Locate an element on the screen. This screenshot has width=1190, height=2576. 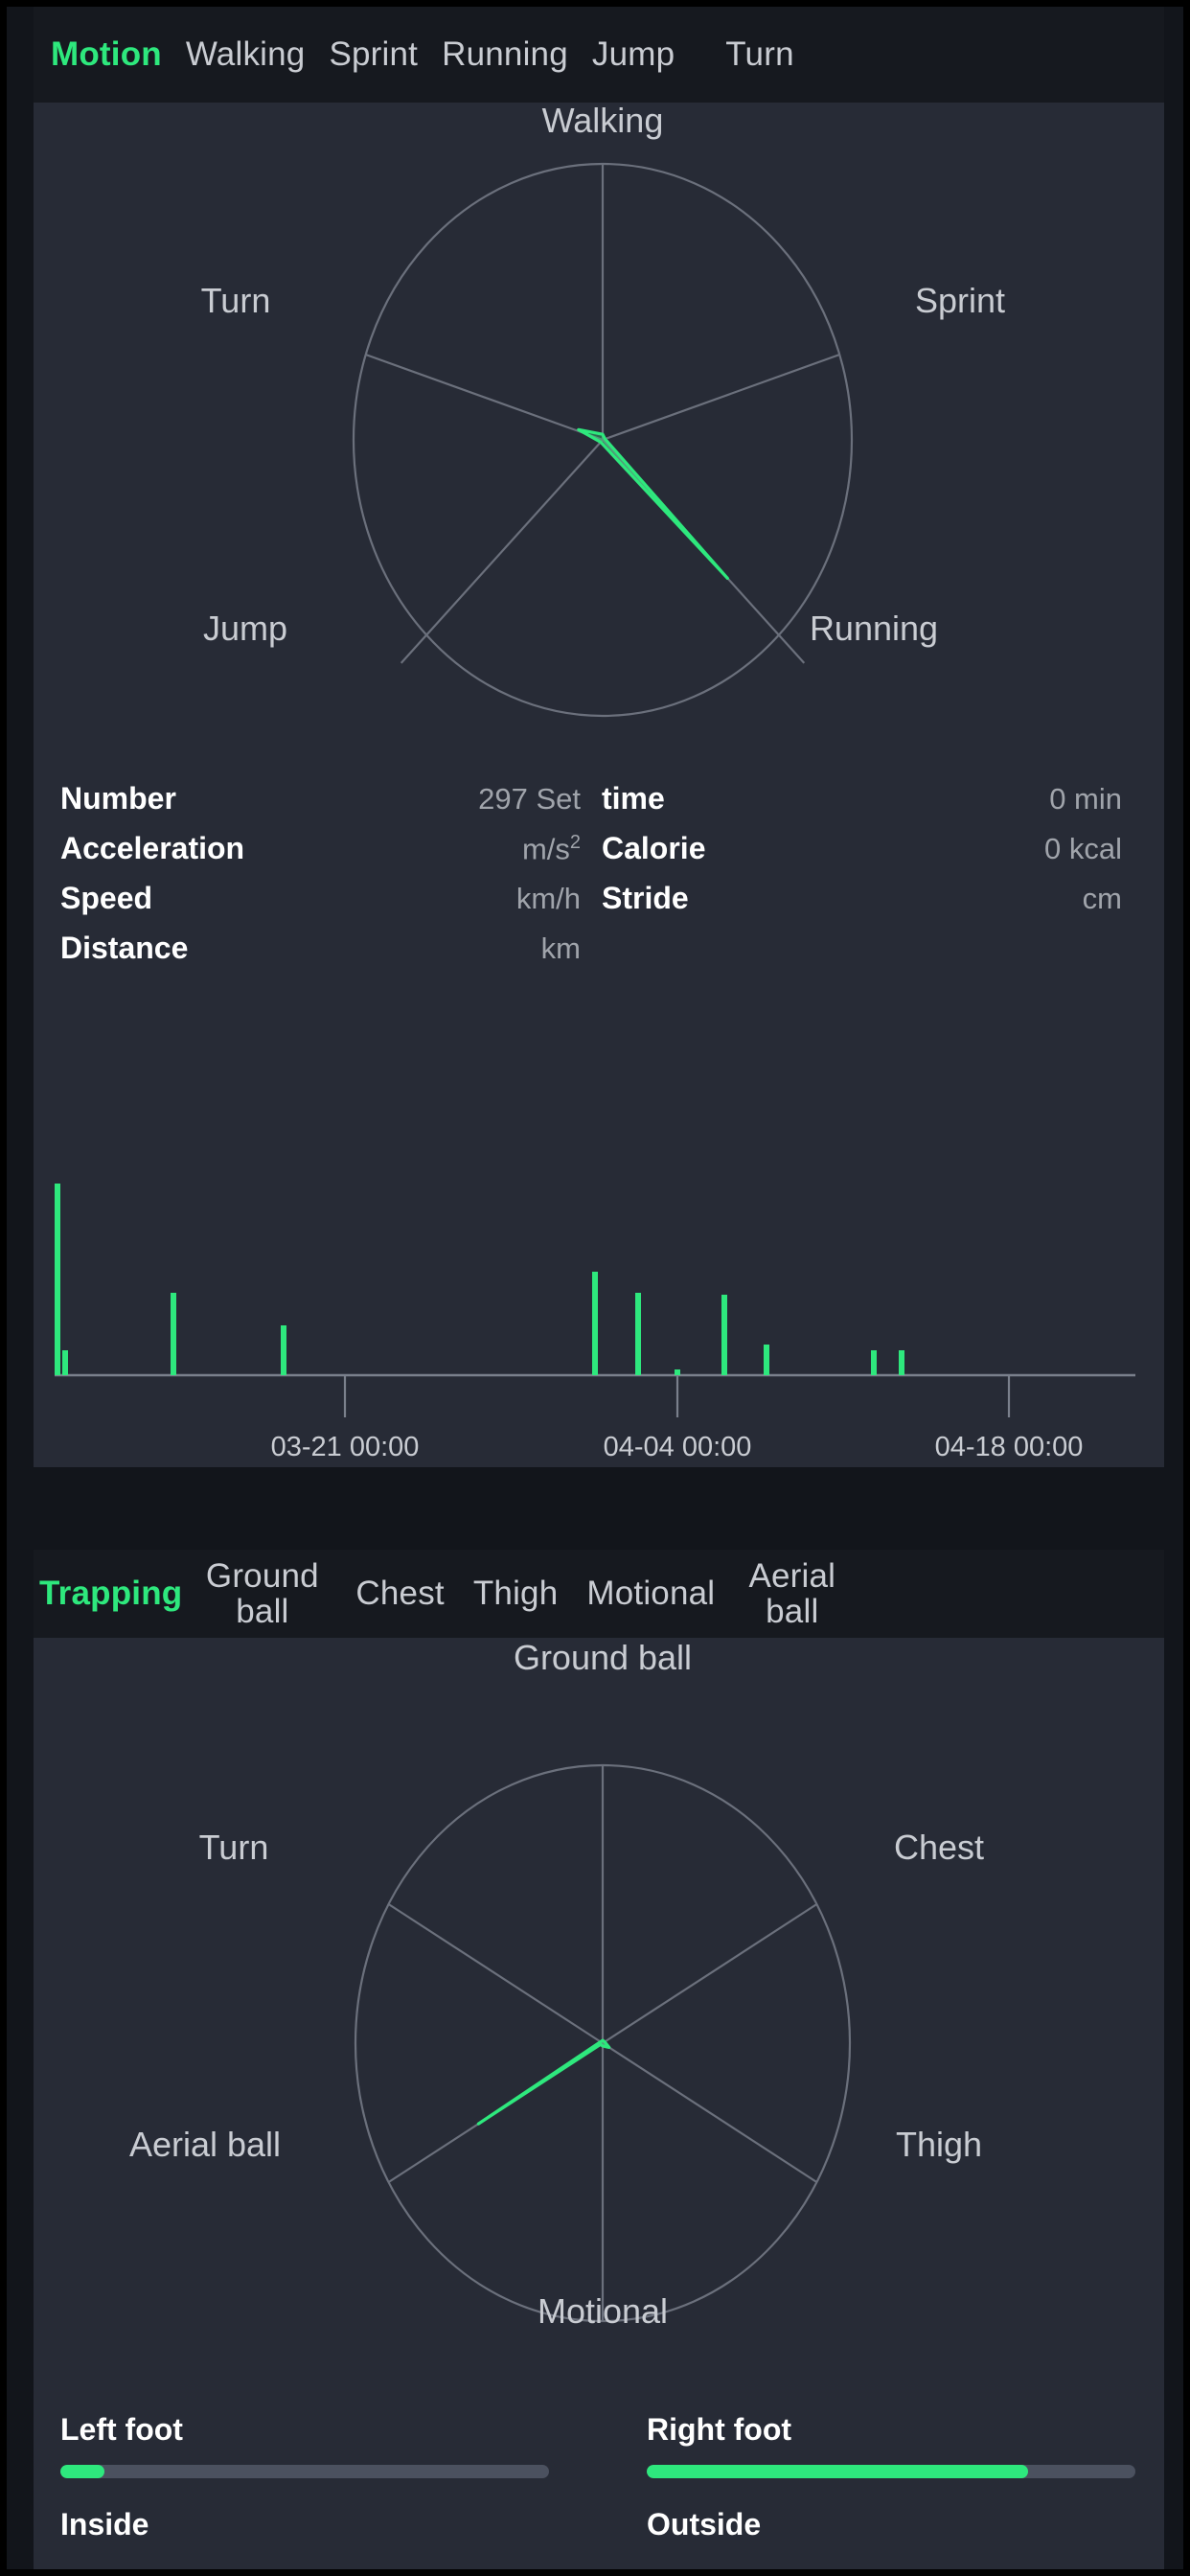
tab-walking: Walking is located at coordinates (246, 54).